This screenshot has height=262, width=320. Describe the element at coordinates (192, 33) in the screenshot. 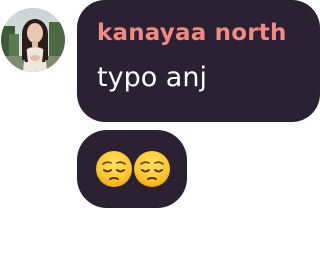

I see `sender-name: kanayaa north` at that location.